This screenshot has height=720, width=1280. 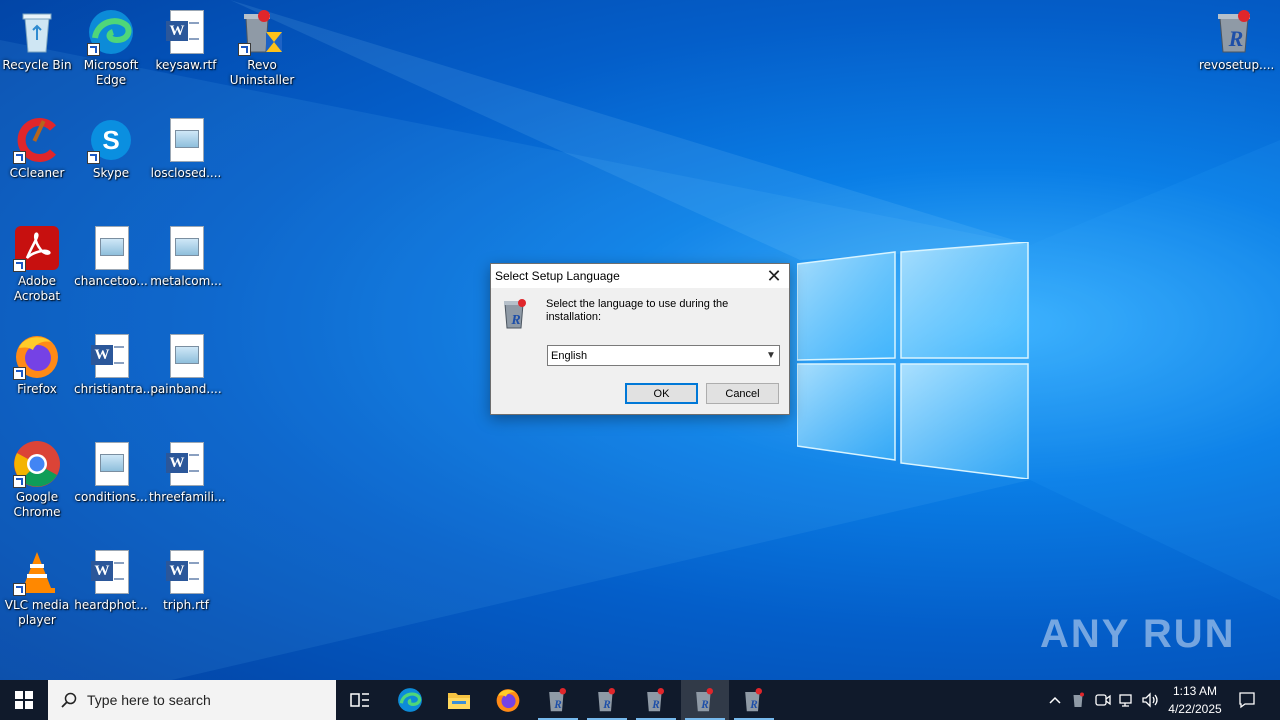 What do you see at coordinates (37, 173) in the screenshot?
I see `icon-label: CCleaner` at bounding box center [37, 173].